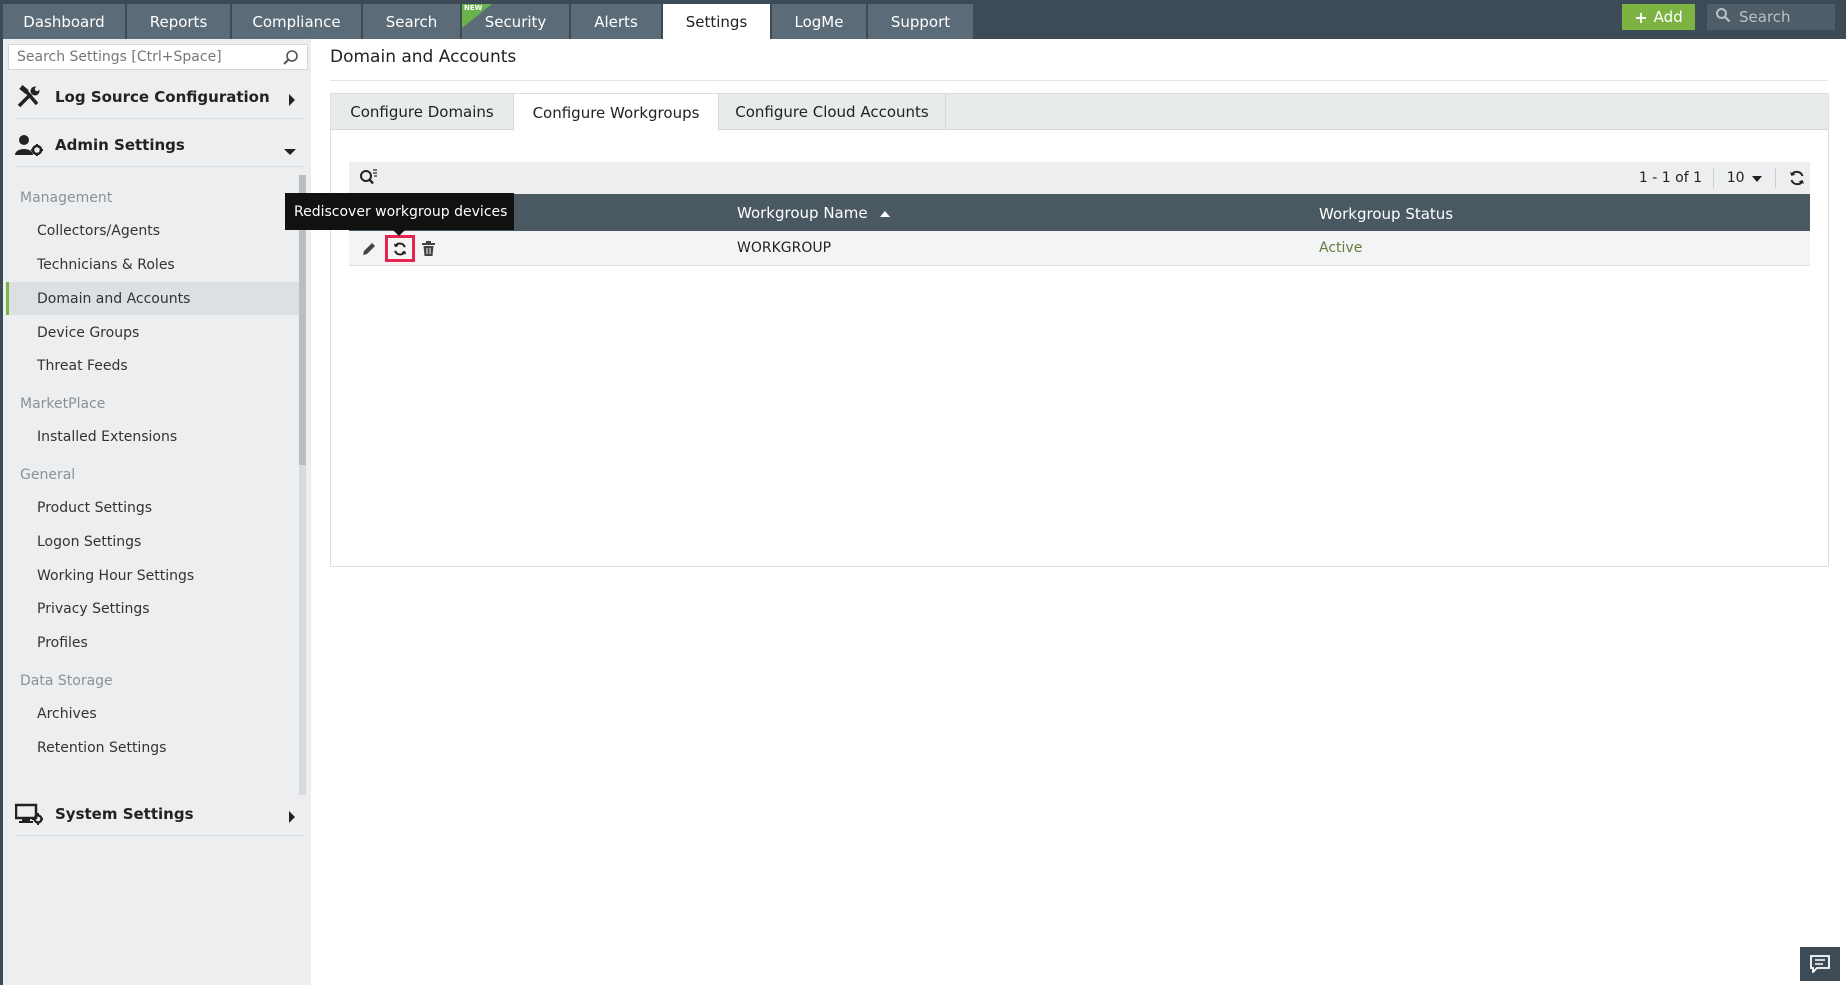  I want to click on edit-icon, so click(369, 251).